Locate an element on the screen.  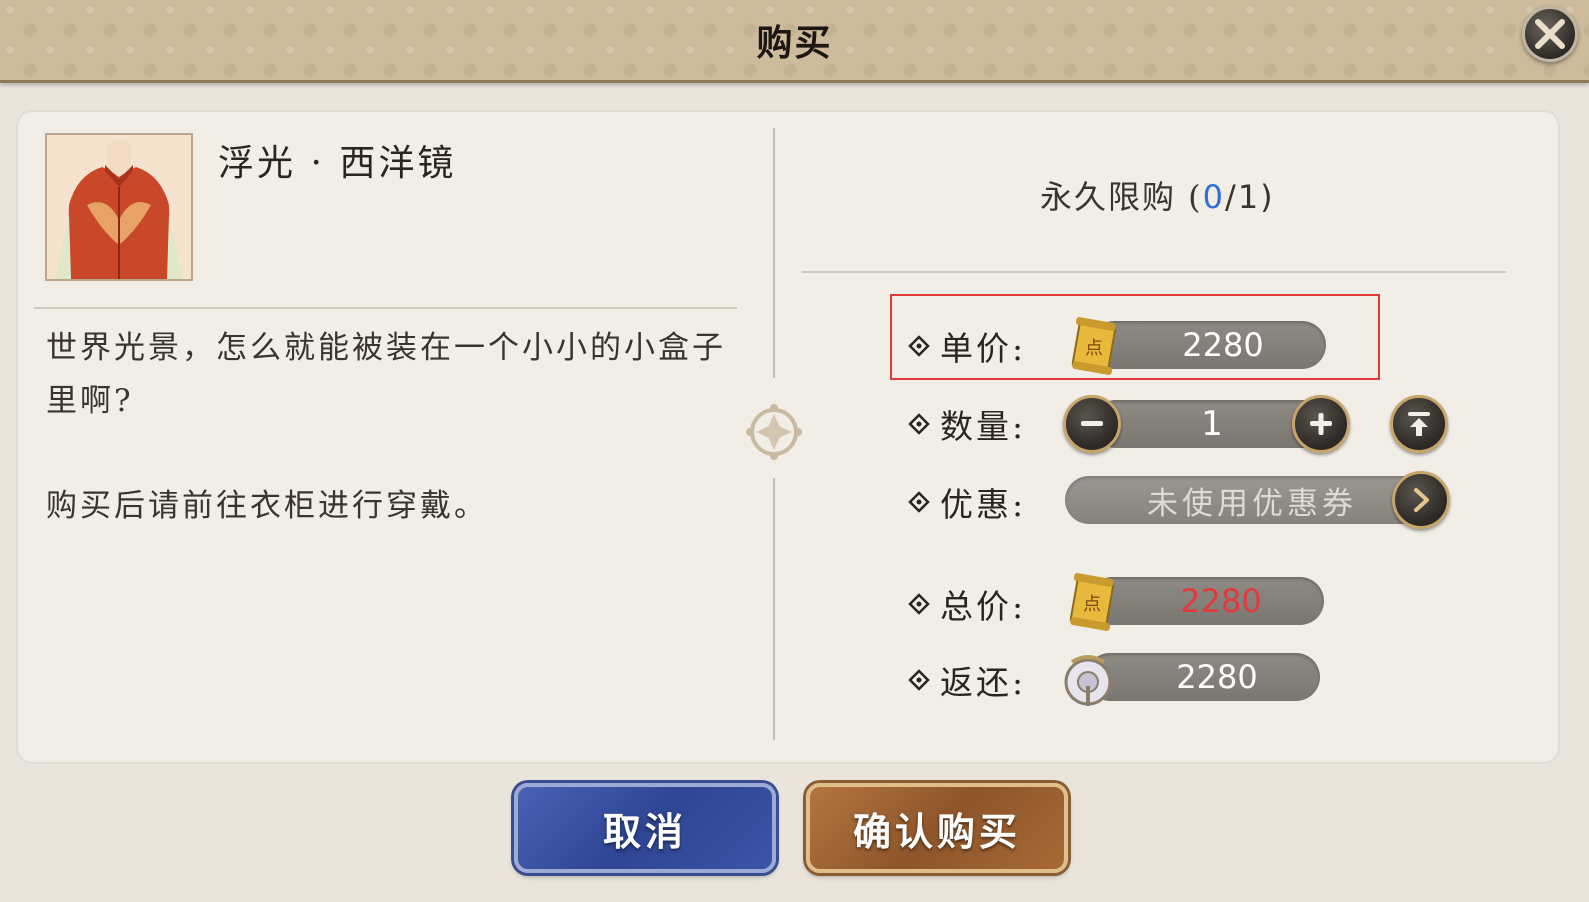
jade-coin-icon is located at coordinates (1088, 680).